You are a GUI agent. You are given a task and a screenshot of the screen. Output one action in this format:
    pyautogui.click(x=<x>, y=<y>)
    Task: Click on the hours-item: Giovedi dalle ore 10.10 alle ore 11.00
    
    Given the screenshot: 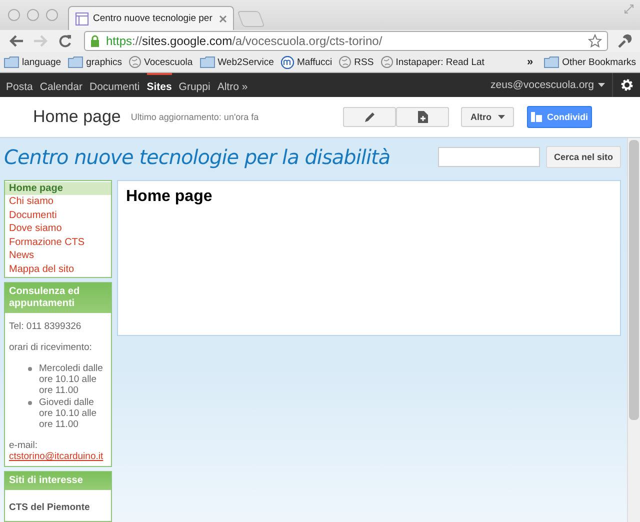 What is the action you would take?
    pyautogui.click(x=68, y=413)
    